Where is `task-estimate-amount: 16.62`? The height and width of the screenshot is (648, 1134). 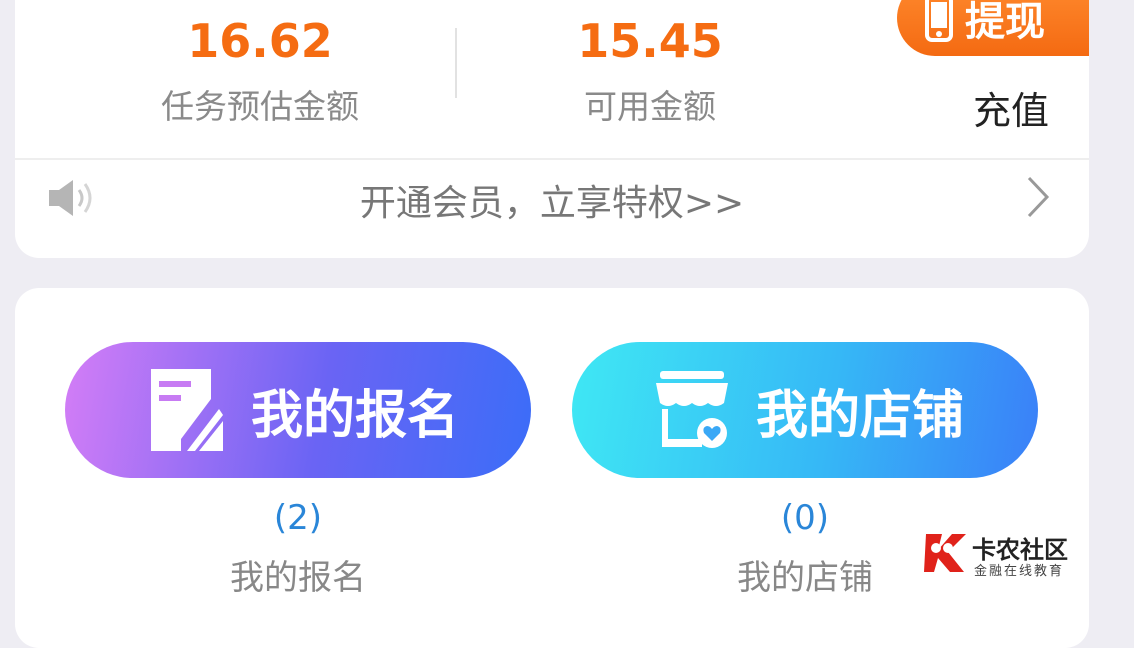
task-estimate-amount: 16.62 is located at coordinates (260, 41).